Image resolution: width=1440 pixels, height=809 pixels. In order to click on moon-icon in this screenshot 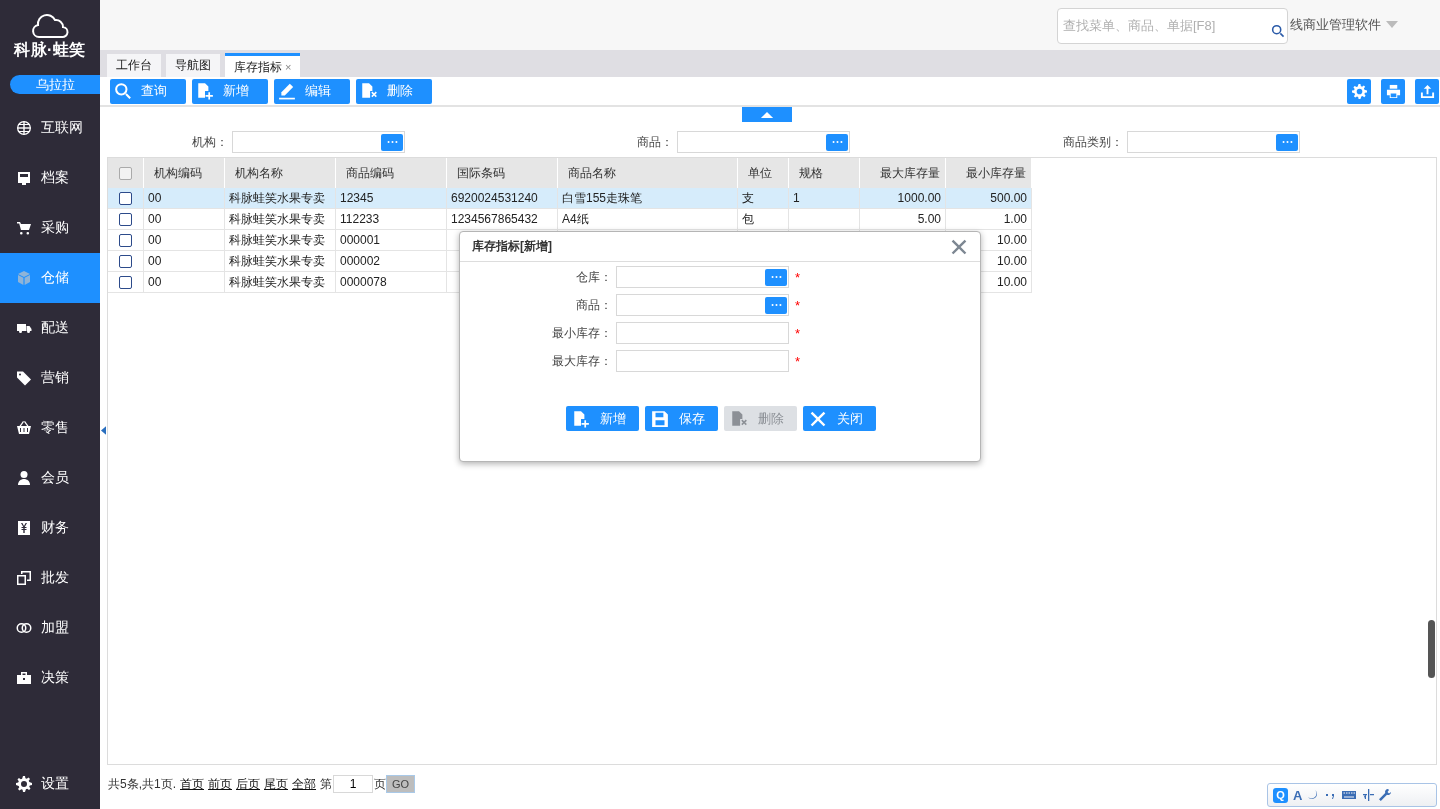, I will do `click(1313, 795)`.